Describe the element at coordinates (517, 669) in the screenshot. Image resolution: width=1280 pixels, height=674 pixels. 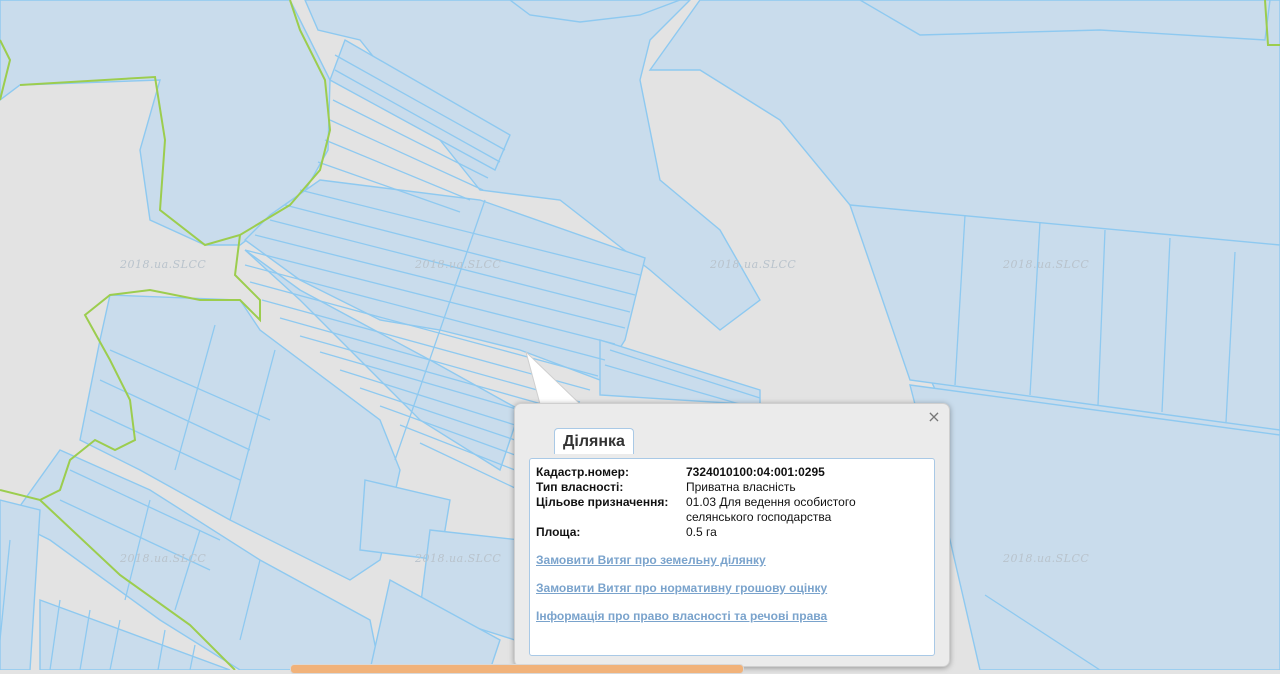
I see `bottom-toolbar-edge` at that location.